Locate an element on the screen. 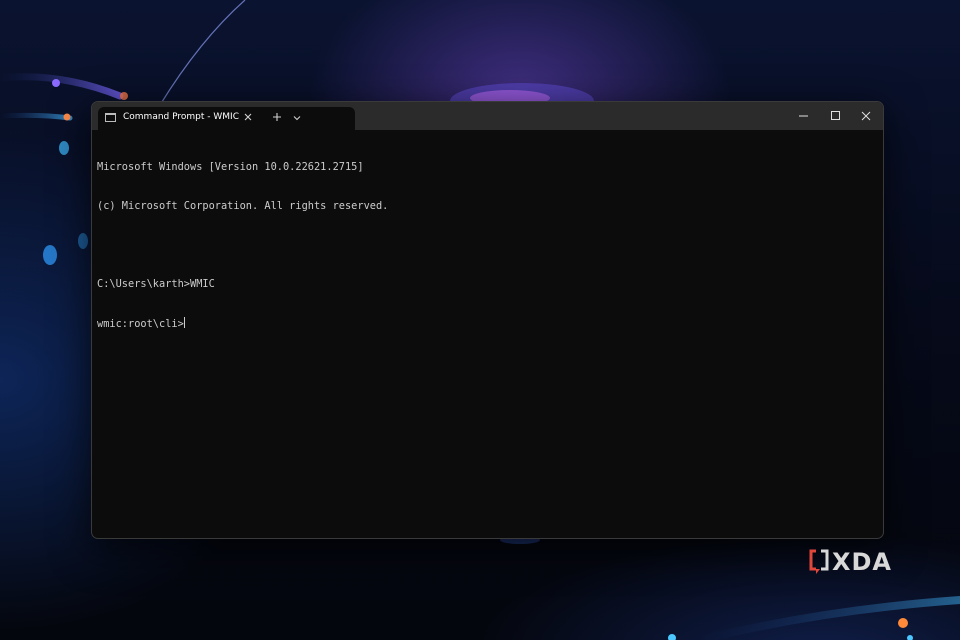 The width and height of the screenshot is (960, 640). text-cursor is located at coordinates (184, 322).